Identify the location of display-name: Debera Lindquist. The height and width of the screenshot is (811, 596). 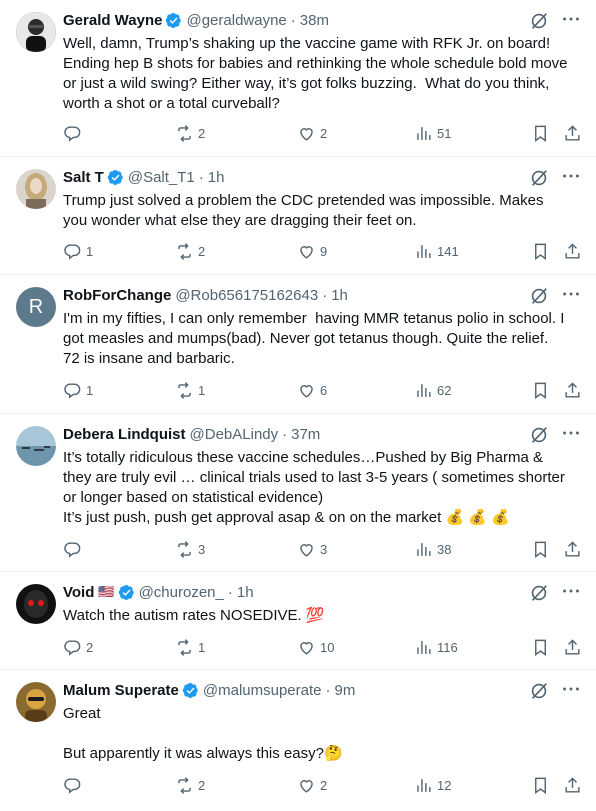
(124, 434).